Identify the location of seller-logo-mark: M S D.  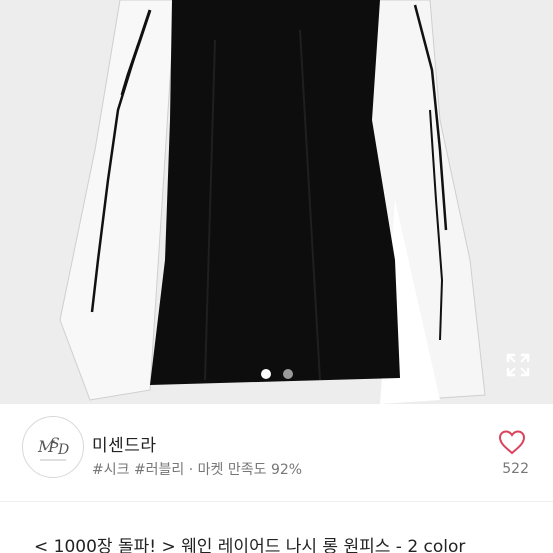
(53, 448).